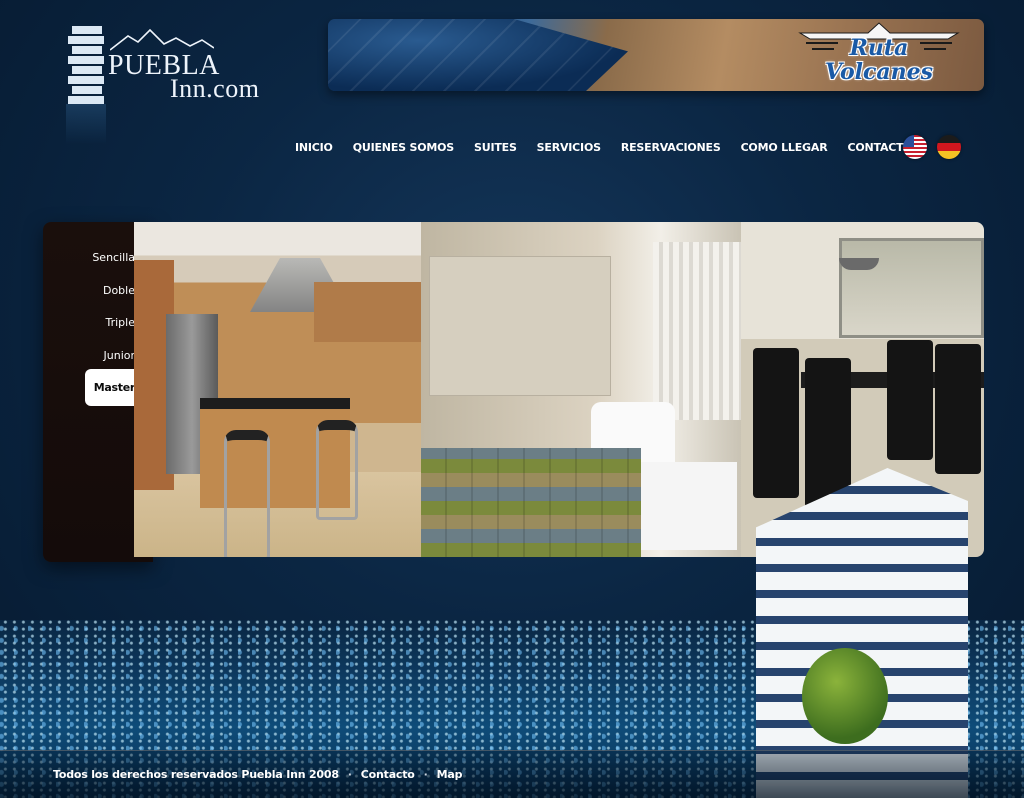 The width and height of the screenshot is (1024, 798). Describe the element at coordinates (388, 774) in the screenshot. I see `footer-link-contacto: Contacto` at that location.